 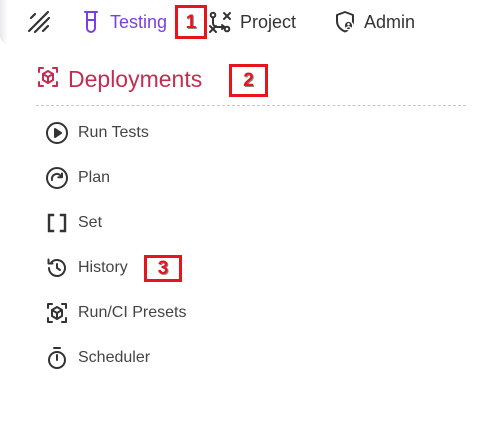 What do you see at coordinates (345, 22) in the screenshot?
I see `shield-user-icon` at bounding box center [345, 22].